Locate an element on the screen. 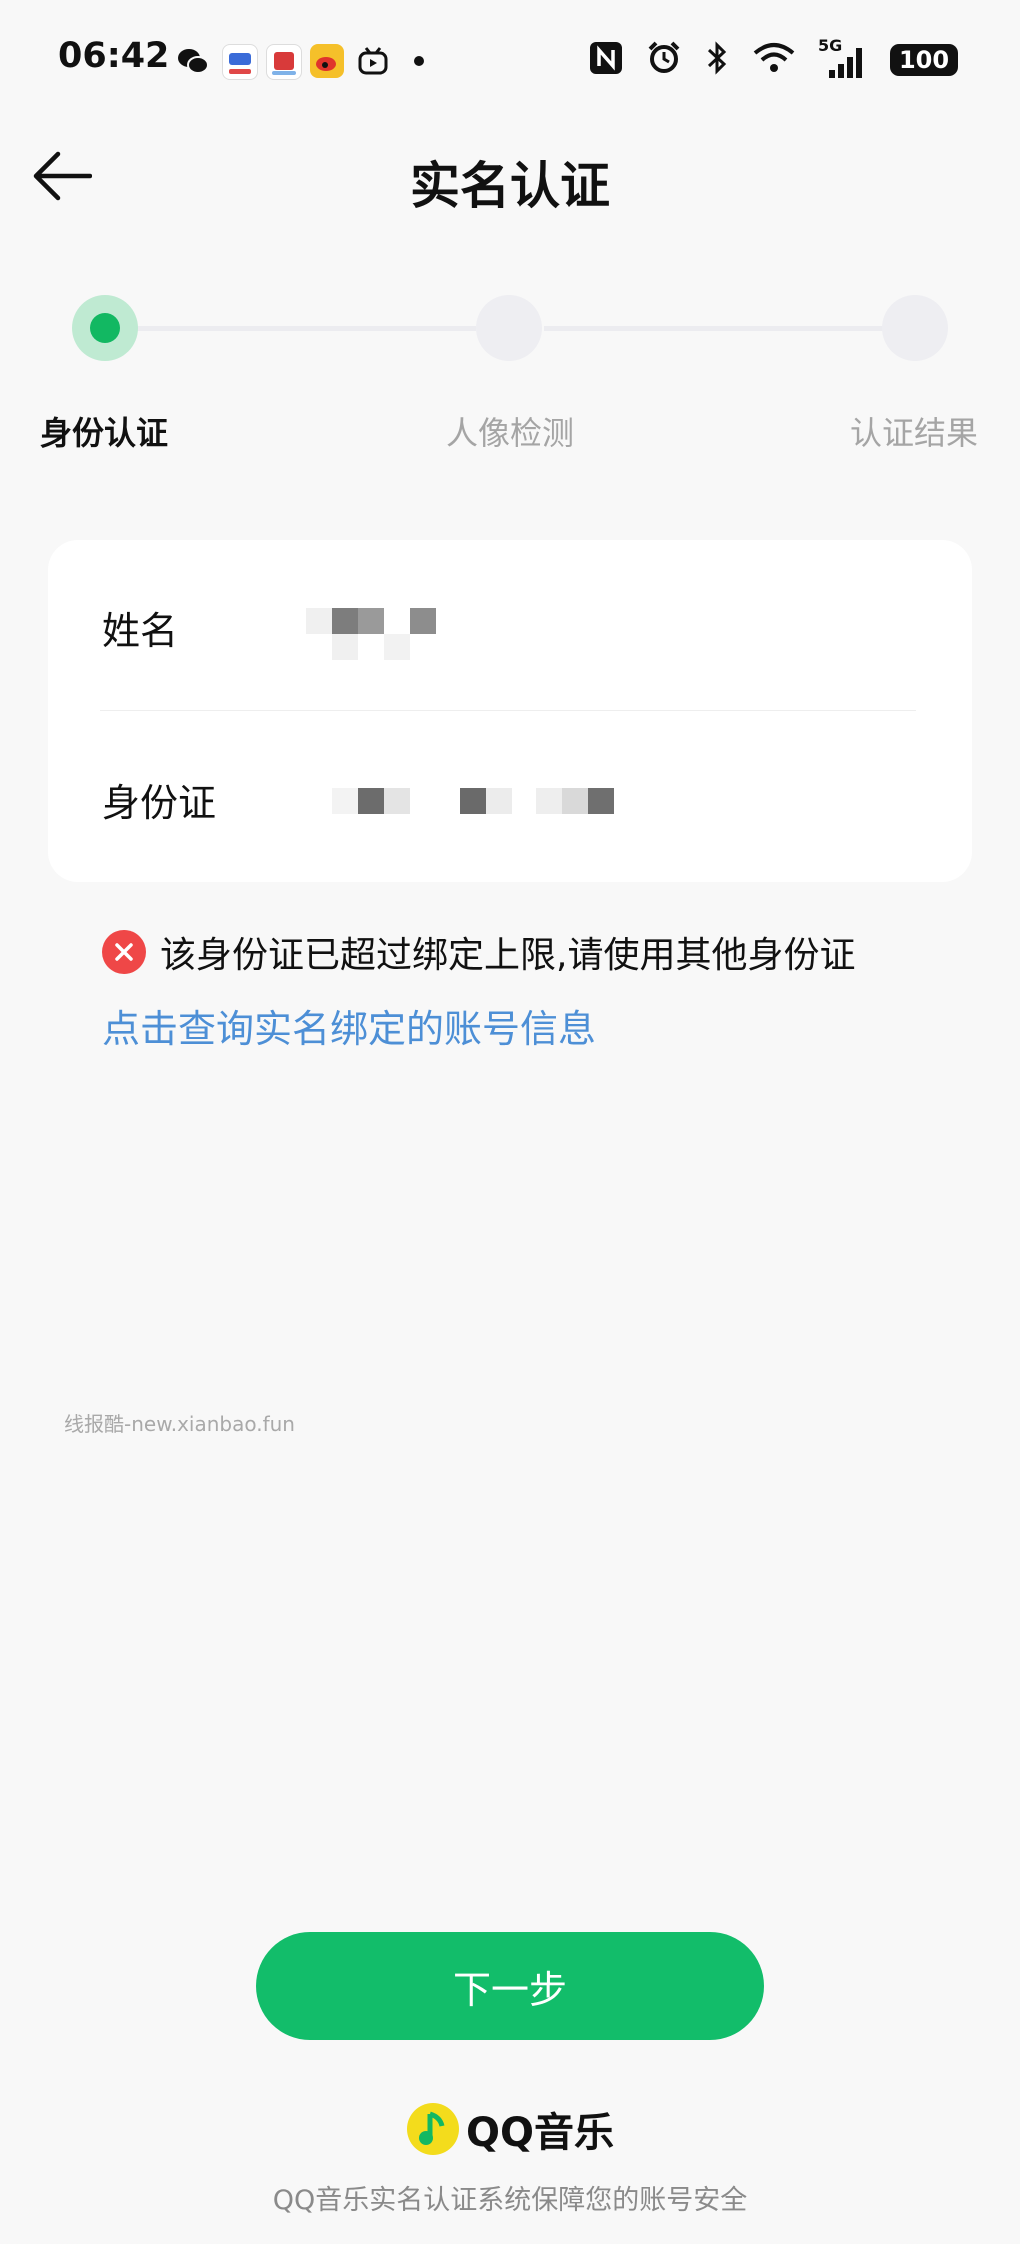 This screenshot has height=2244, width=1020. bluetooth-icon is located at coordinates (717, 60).